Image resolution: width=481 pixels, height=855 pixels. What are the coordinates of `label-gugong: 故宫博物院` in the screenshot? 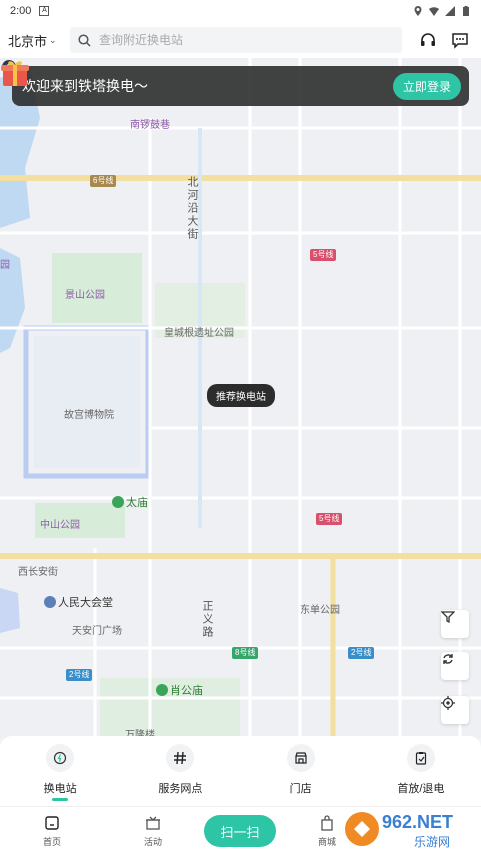 It's located at (89, 415).